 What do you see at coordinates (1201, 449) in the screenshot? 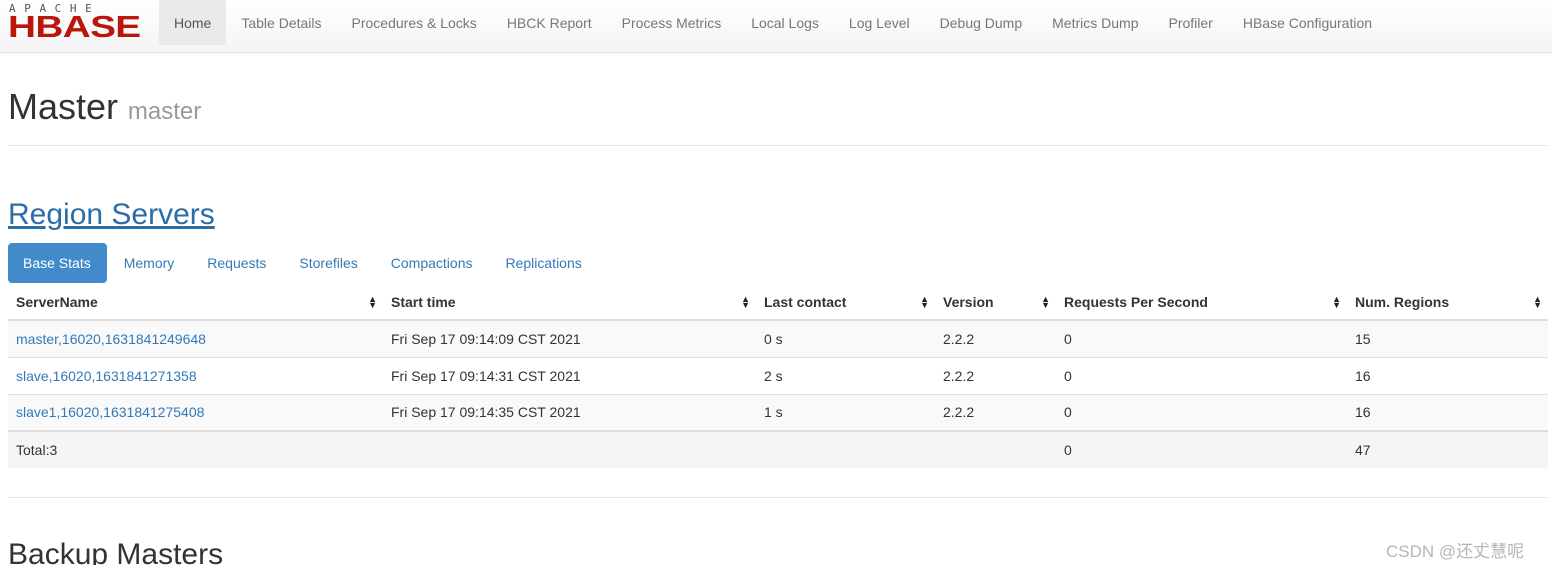
I see `total-rps-cell: 0` at bounding box center [1201, 449].